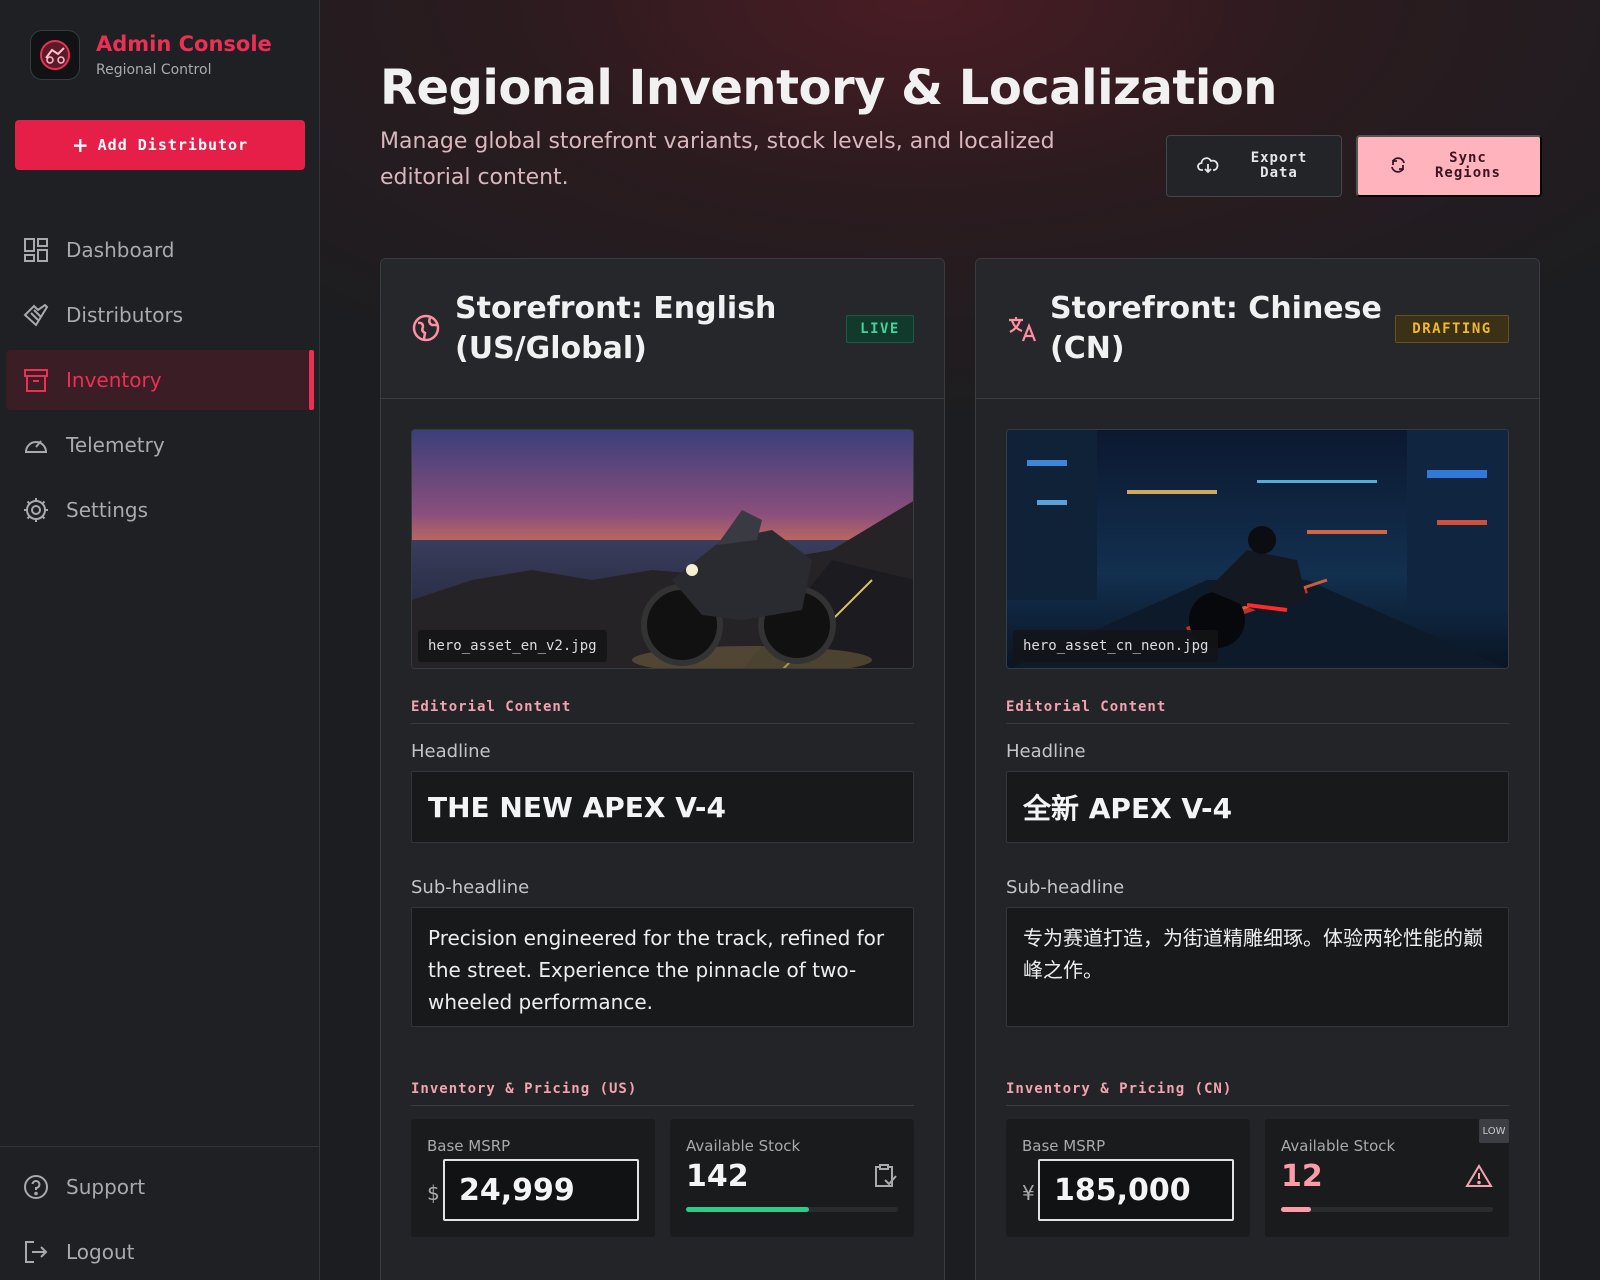 This screenshot has width=1600, height=1280. Describe the element at coordinates (792, 1178) in the screenshot. I see `stock-box: Available Stock 142` at that location.